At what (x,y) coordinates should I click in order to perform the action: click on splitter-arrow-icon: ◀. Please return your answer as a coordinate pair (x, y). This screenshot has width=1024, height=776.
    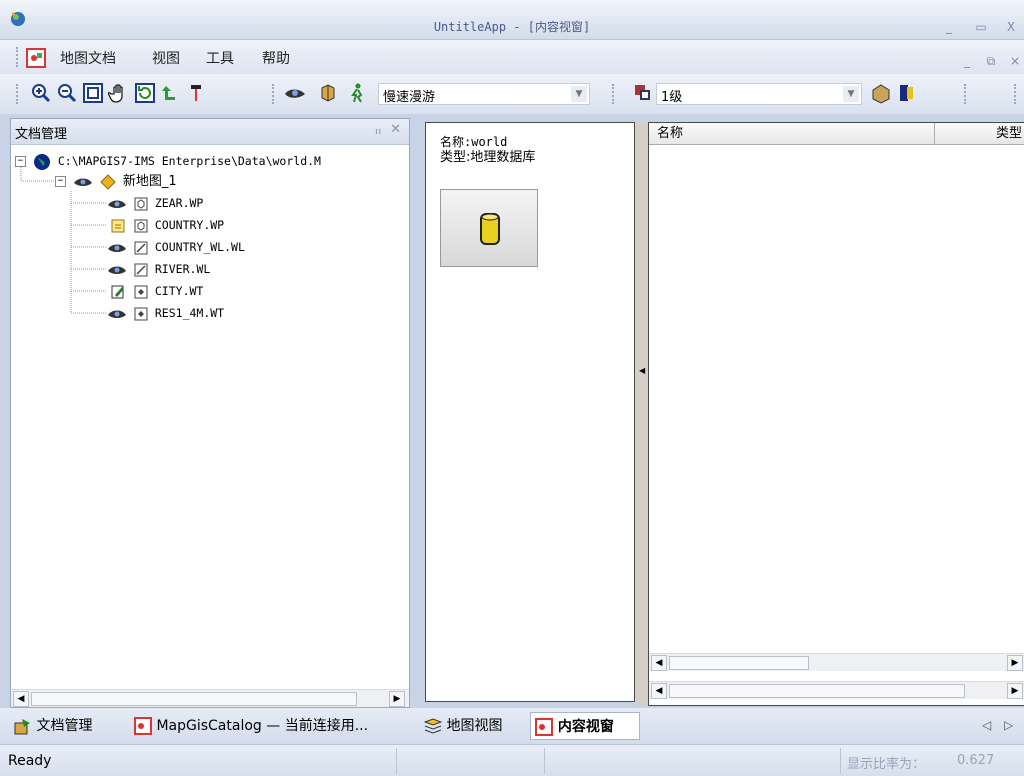
    Looking at the image, I should click on (642, 370).